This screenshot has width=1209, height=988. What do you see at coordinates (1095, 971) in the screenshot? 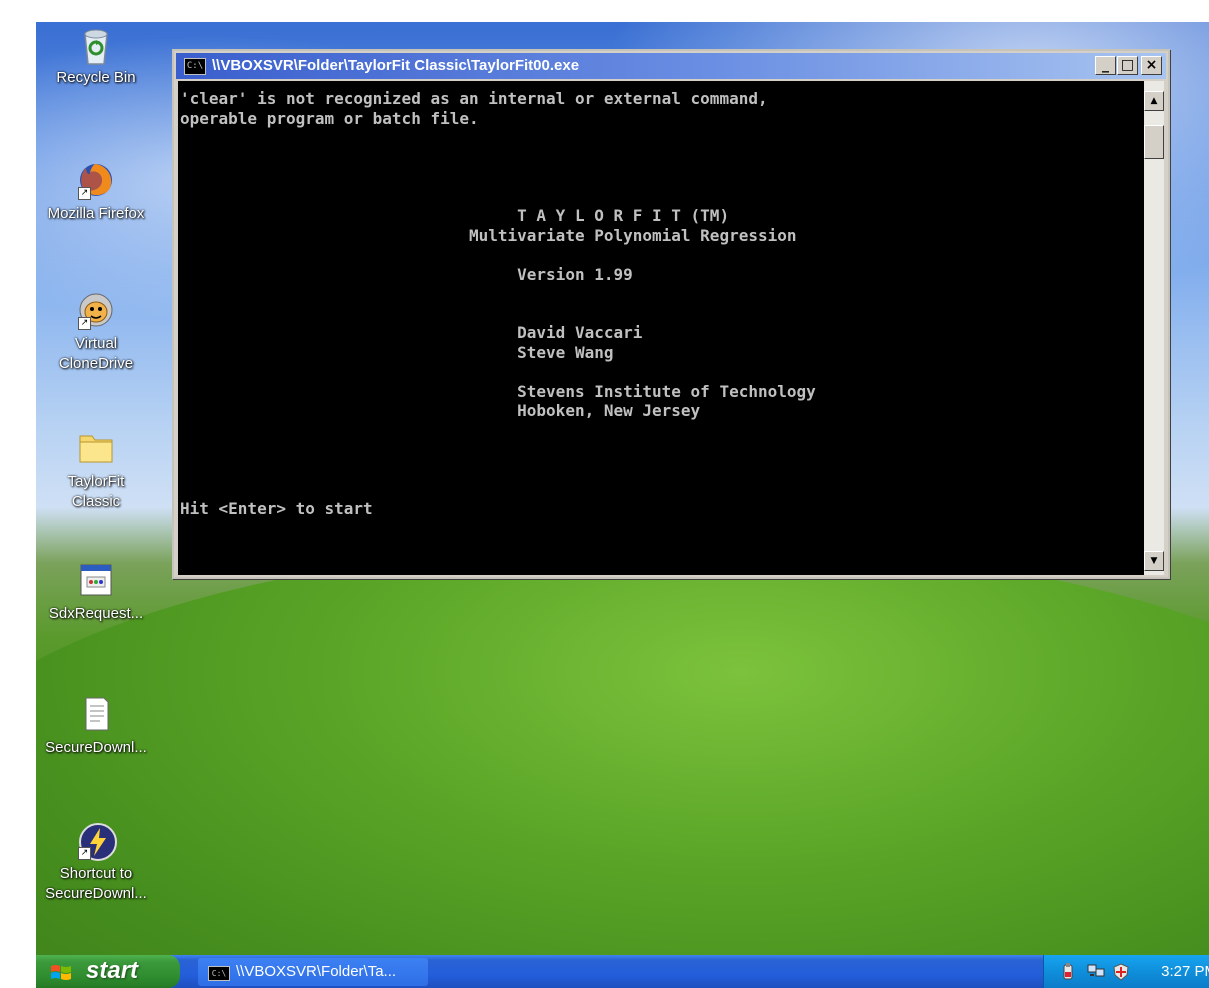
I see `network-icon` at bounding box center [1095, 971].